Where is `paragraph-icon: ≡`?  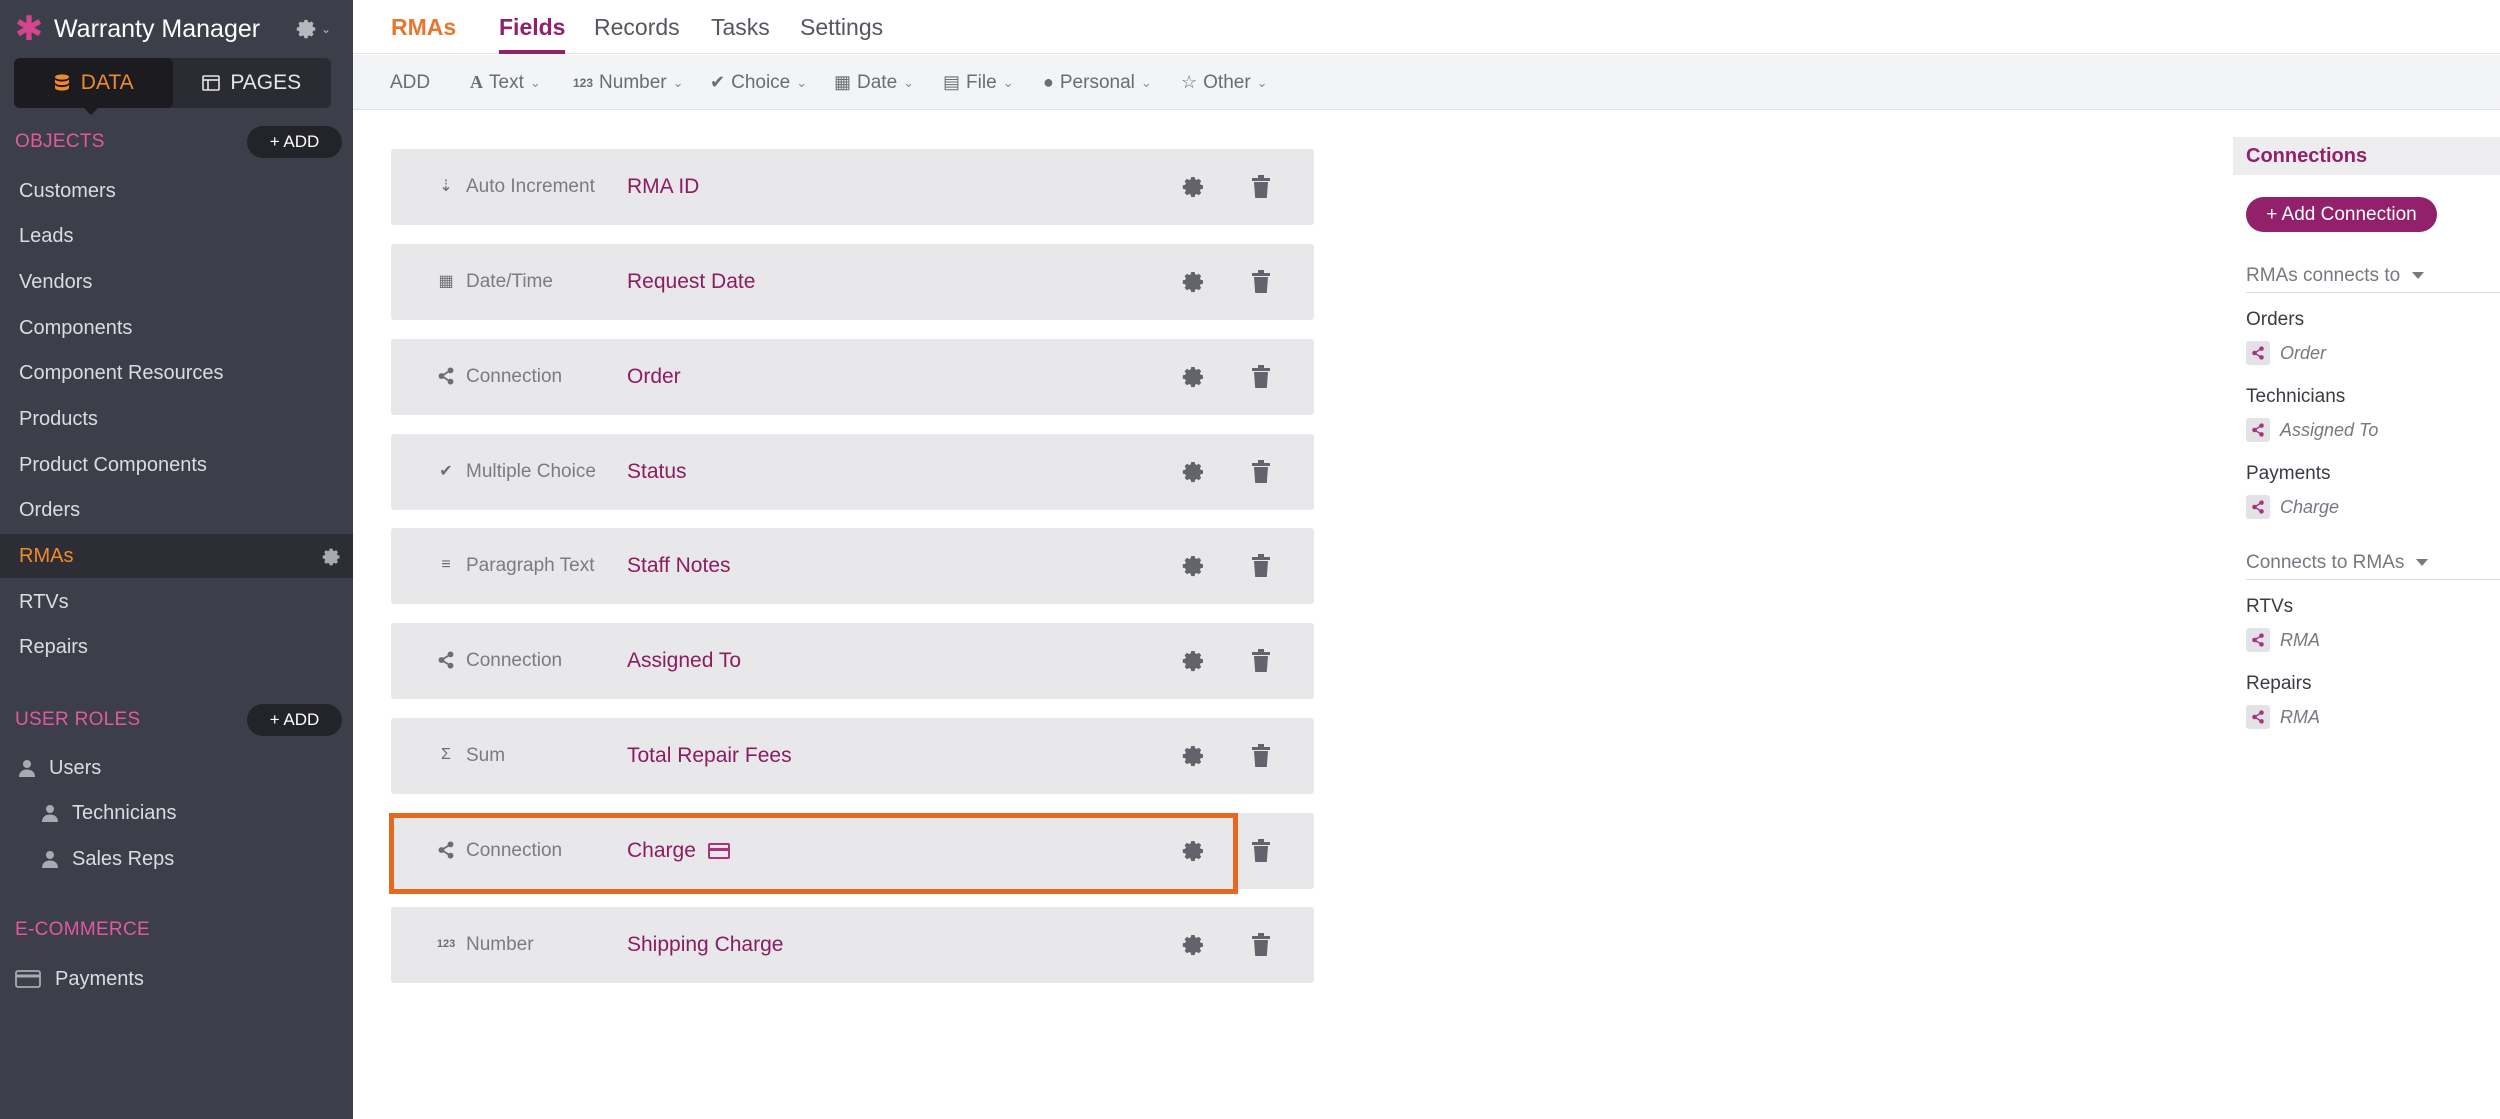
paragraph-icon: ≡ is located at coordinates (446, 564).